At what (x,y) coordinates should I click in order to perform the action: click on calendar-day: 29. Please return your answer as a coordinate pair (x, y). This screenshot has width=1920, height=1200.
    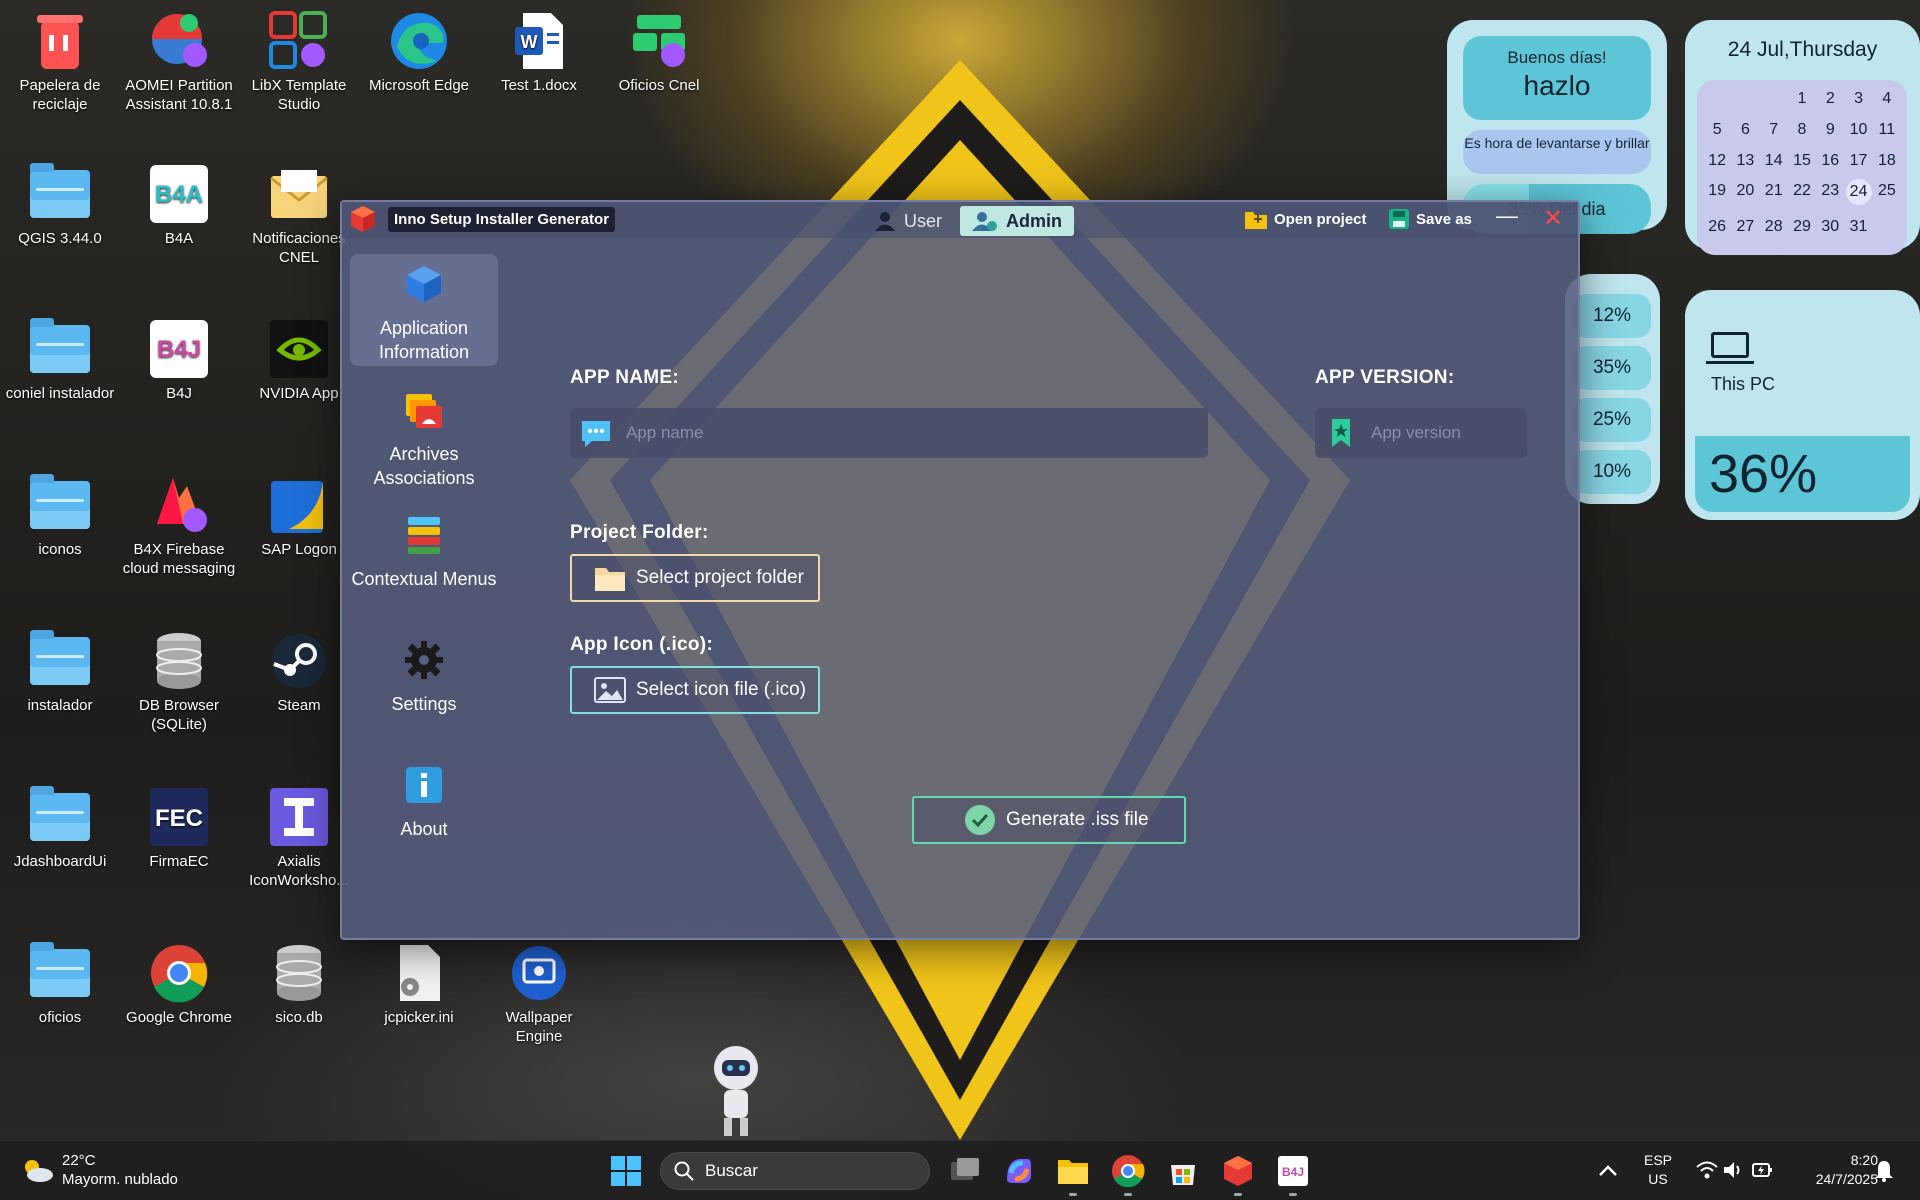
    Looking at the image, I should click on (1802, 231).